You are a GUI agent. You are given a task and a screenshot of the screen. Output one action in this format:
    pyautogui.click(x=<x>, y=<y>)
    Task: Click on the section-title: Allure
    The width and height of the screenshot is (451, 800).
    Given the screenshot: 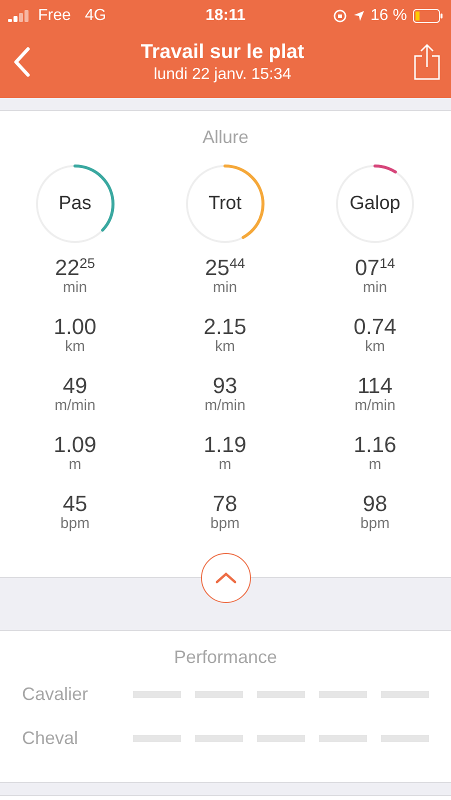 What is the action you would take?
    pyautogui.click(x=225, y=137)
    